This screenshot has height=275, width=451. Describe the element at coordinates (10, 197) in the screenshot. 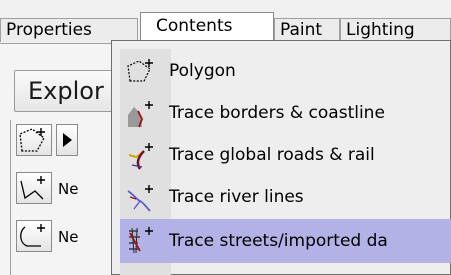

I see `panel-divider` at that location.